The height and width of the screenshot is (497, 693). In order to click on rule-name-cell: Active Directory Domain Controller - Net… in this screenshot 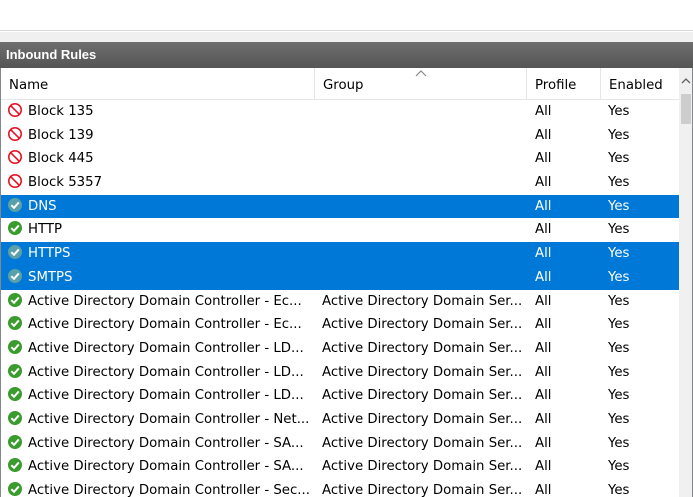, I will do `click(161, 420)`.